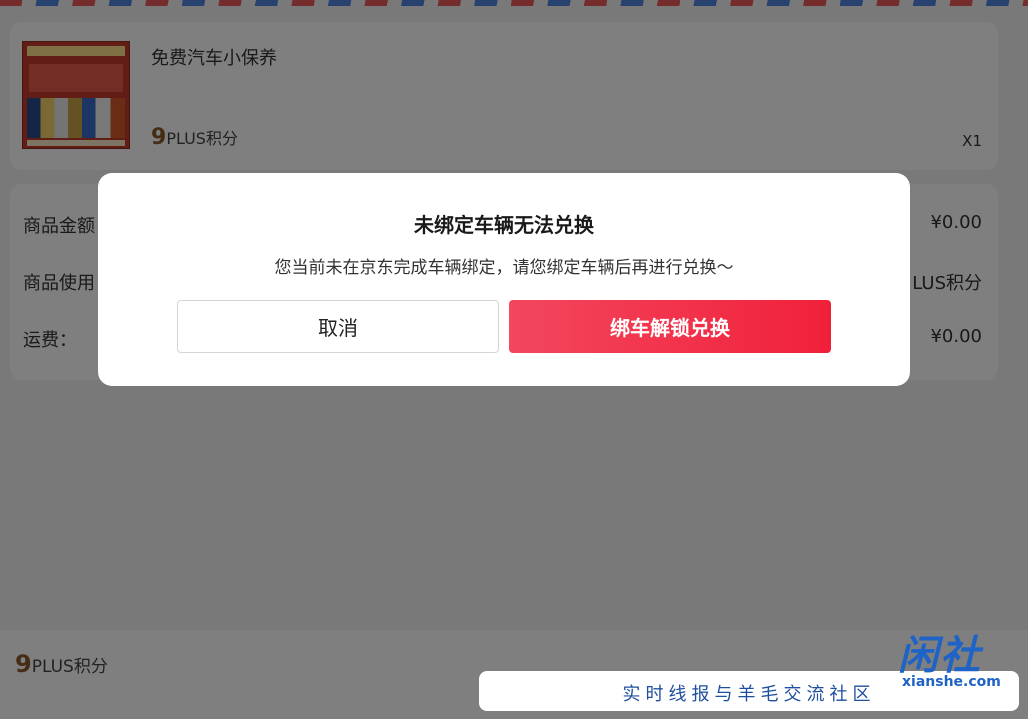  Describe the element at coordinates (940, 656) in the screenshot. I see `watermark-logo: 闲社` at that location.